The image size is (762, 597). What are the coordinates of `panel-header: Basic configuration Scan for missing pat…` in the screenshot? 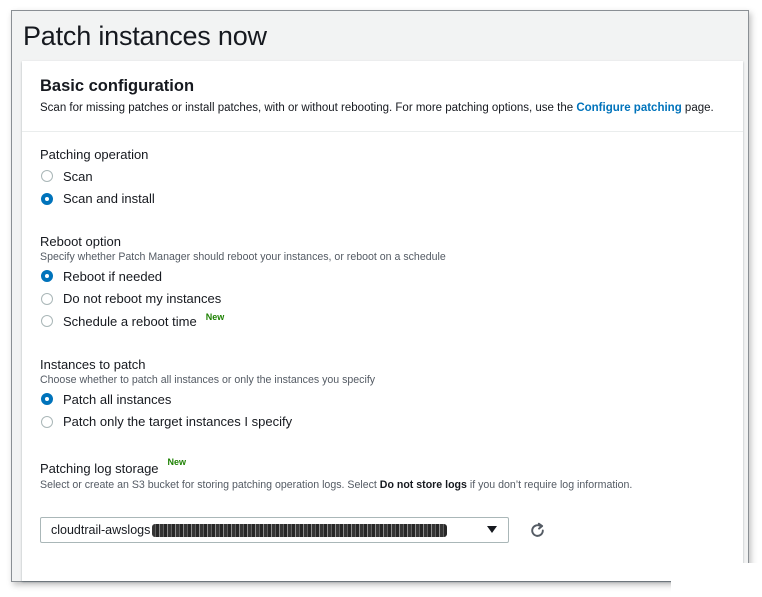 It's located at (382, 96).